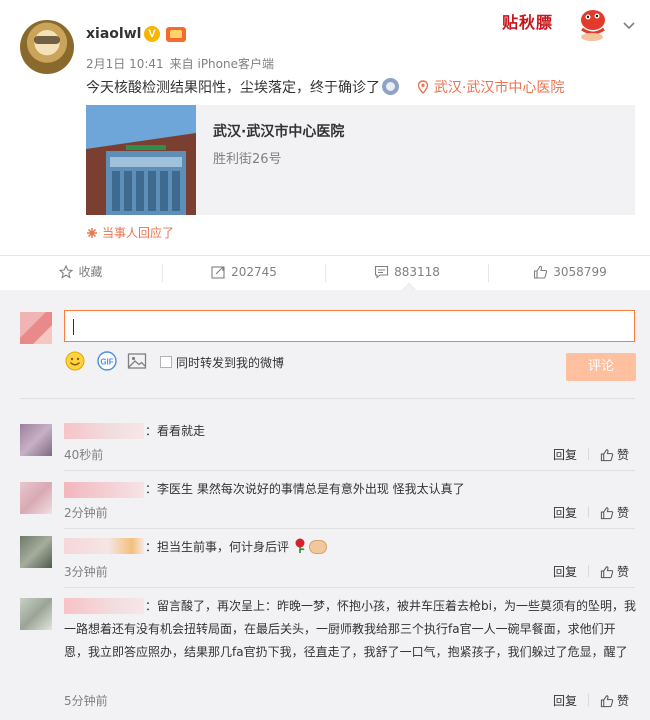 The width and height of the screenshot is (650, 720). I want to click on forward-label: 同时转发到我的微博, so click(230, 363).